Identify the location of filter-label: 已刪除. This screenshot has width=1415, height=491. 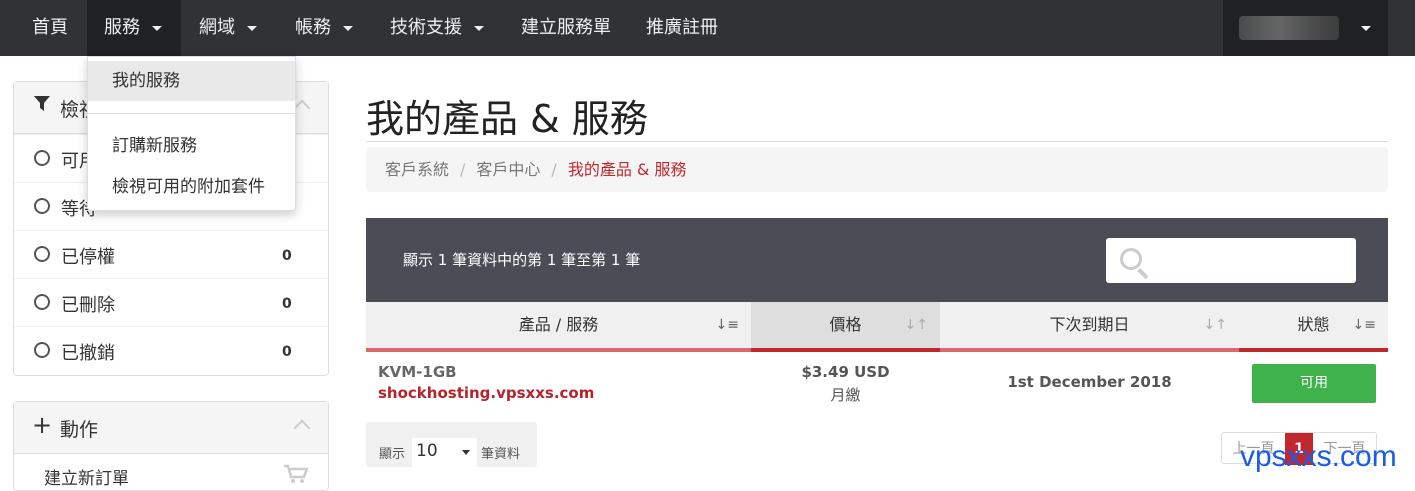
(88, 305).